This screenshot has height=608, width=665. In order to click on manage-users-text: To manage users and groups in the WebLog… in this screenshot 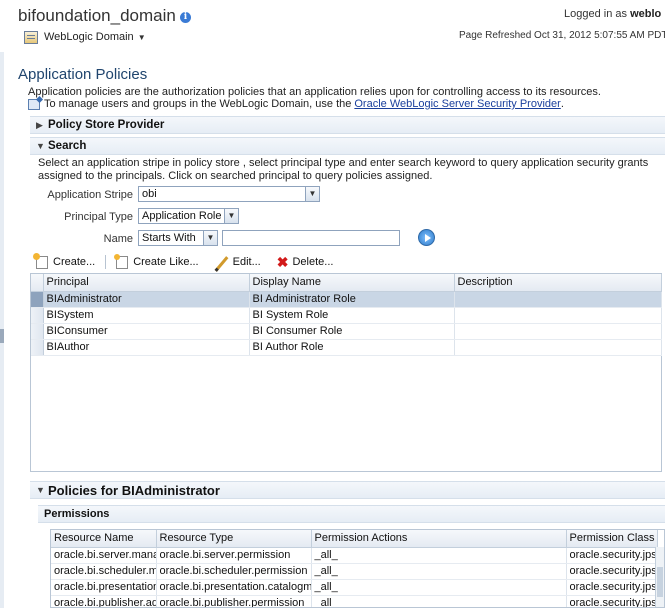, I will do `click(198, 104)`.